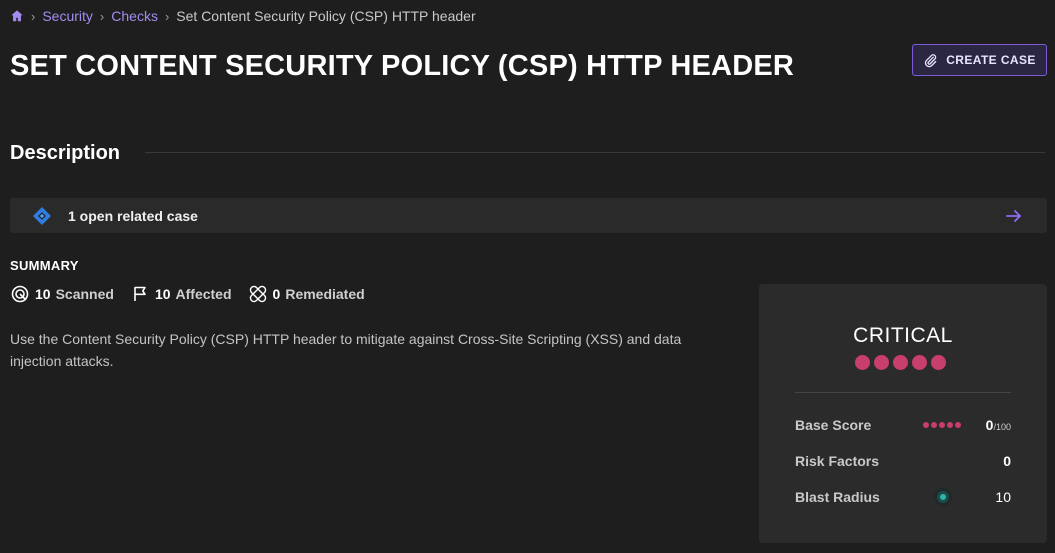  I want to click on base-score-value: 0/100, so click(998, 425).